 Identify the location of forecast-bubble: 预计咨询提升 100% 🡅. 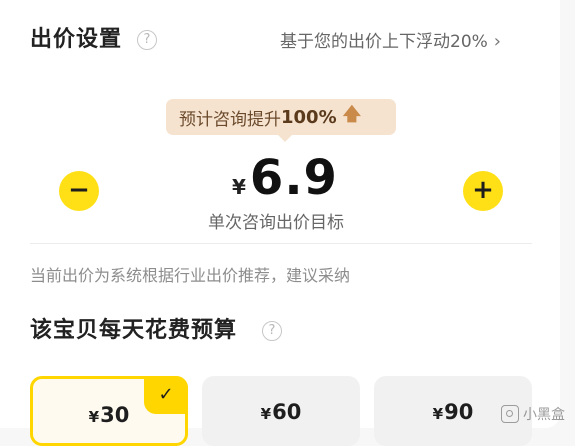
(281, 117).